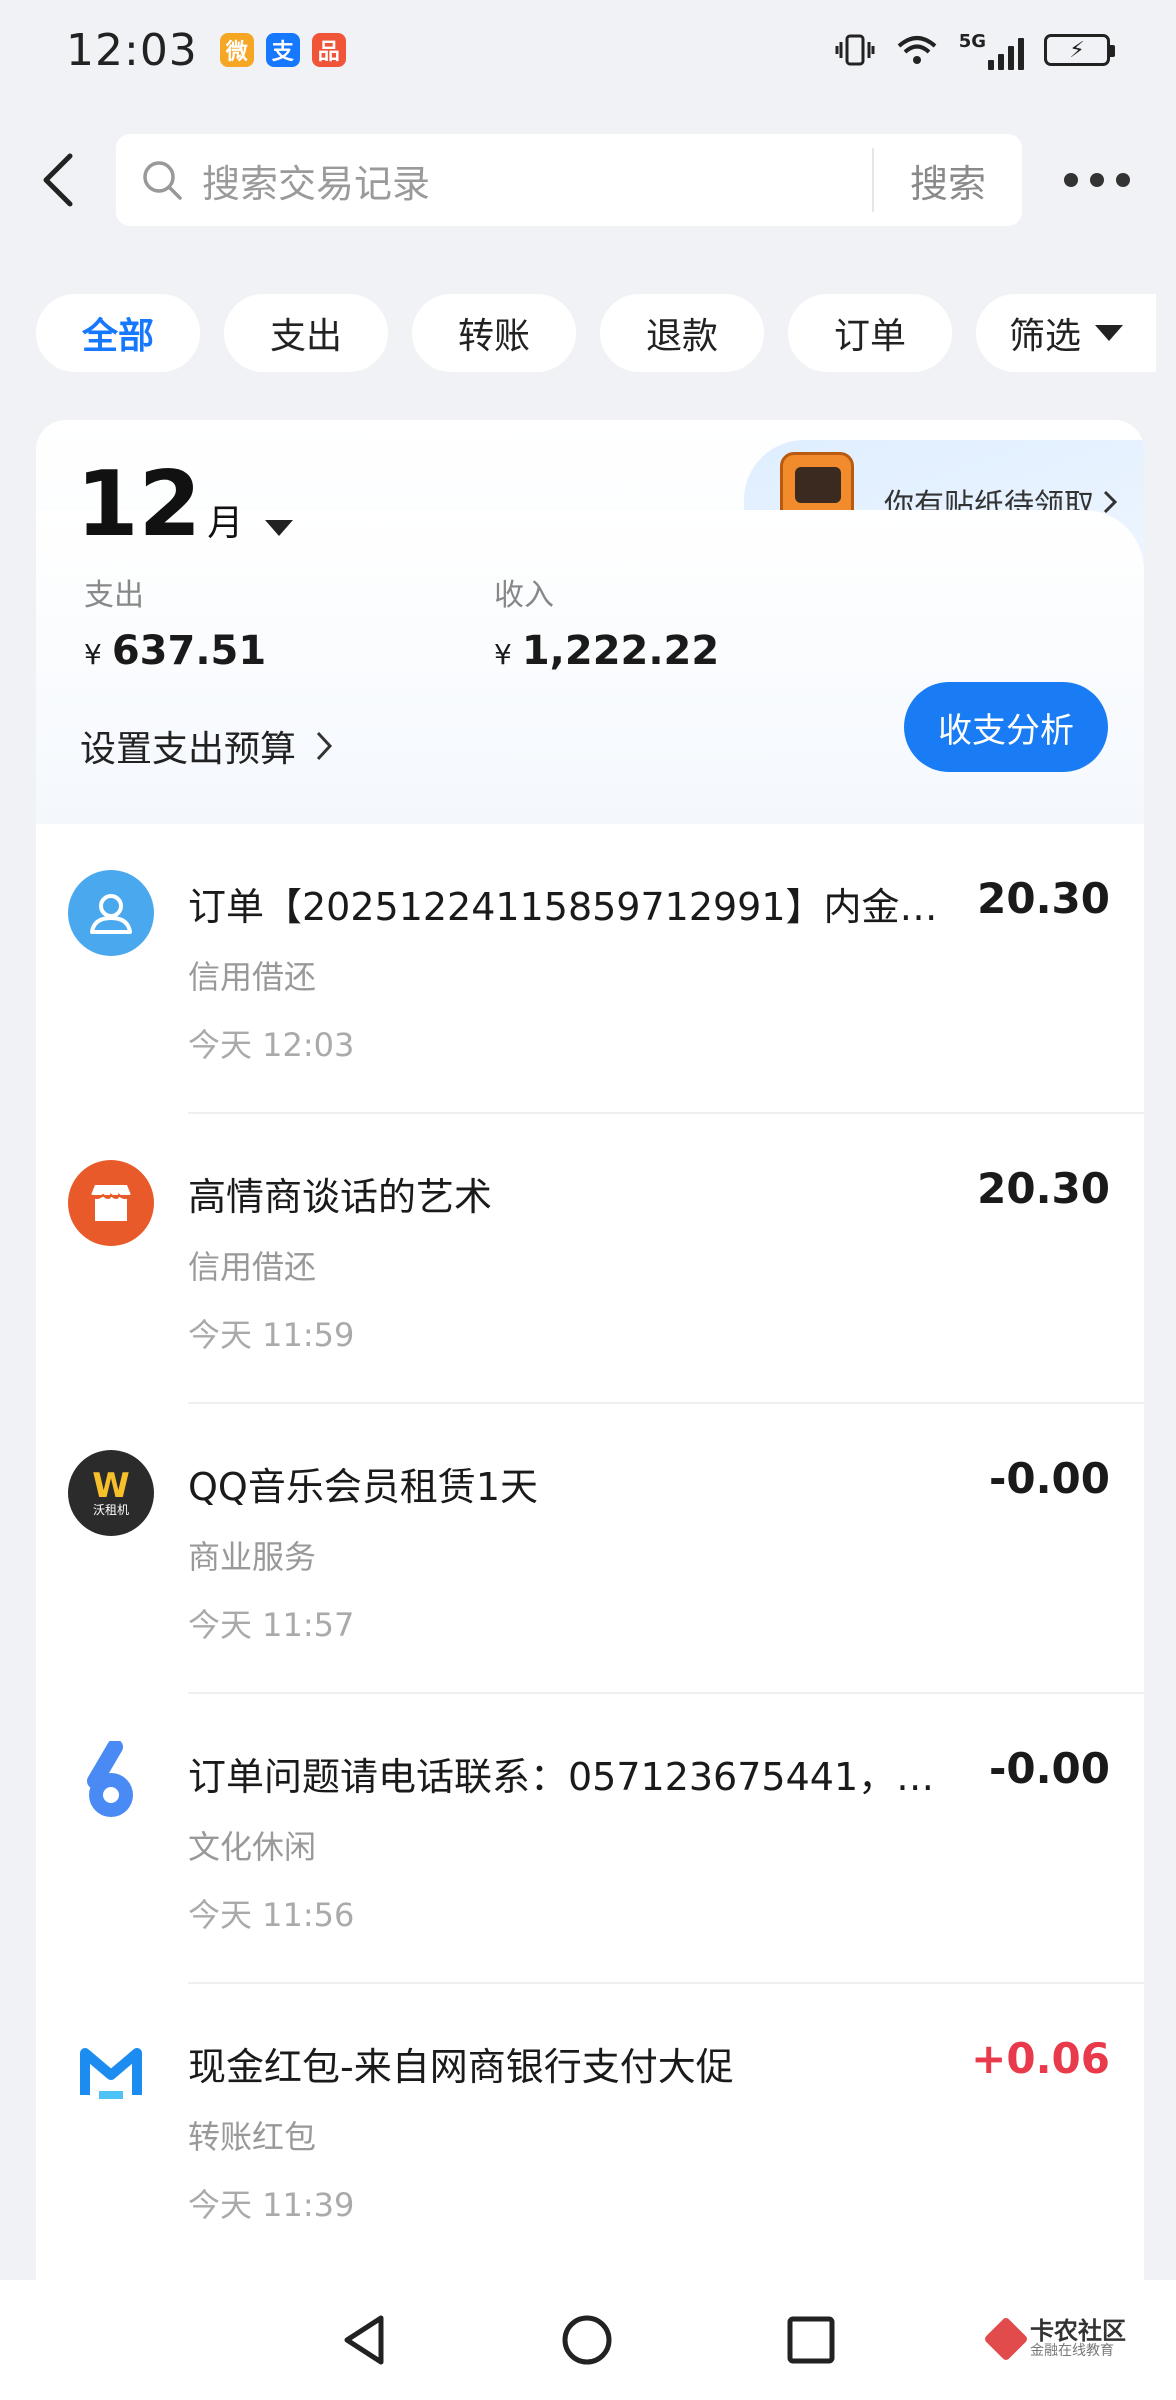 This screenshot has width=1176, height=2400. I want to click on filter-label: 筛选, so click(1044, 336).